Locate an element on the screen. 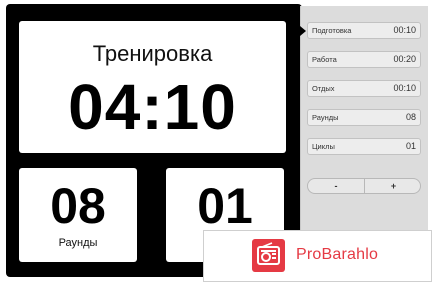 This screenshot has width=433, height=283. rounds-card: 08 Раунды is located at coordinates (78, 215).